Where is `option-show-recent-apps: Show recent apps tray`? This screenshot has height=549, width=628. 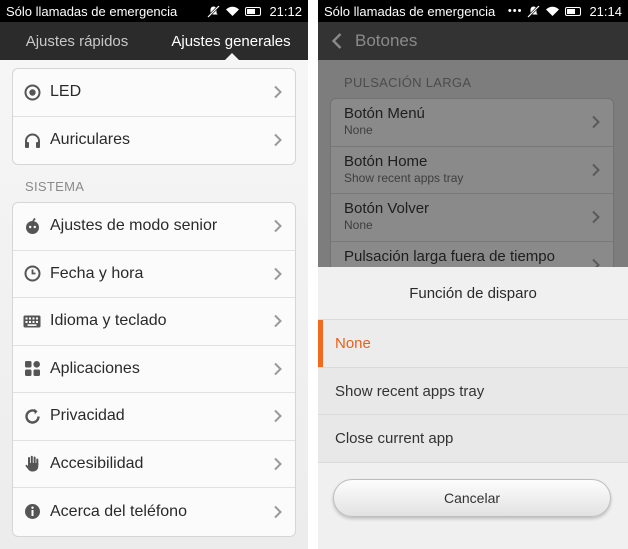
option-show-recent-apps: Show recent apps tray is located at coordinates (473, 391).